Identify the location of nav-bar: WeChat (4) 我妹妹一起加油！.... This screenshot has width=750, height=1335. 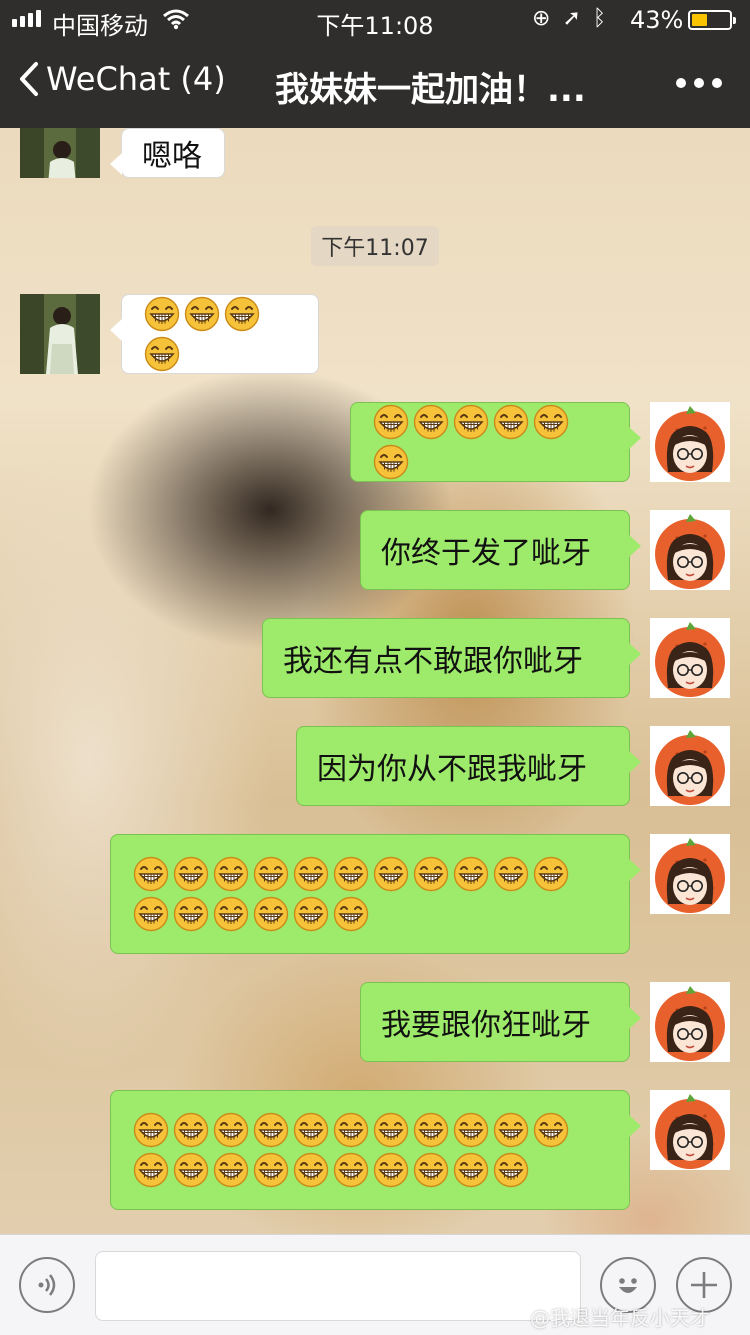
(375, 84).